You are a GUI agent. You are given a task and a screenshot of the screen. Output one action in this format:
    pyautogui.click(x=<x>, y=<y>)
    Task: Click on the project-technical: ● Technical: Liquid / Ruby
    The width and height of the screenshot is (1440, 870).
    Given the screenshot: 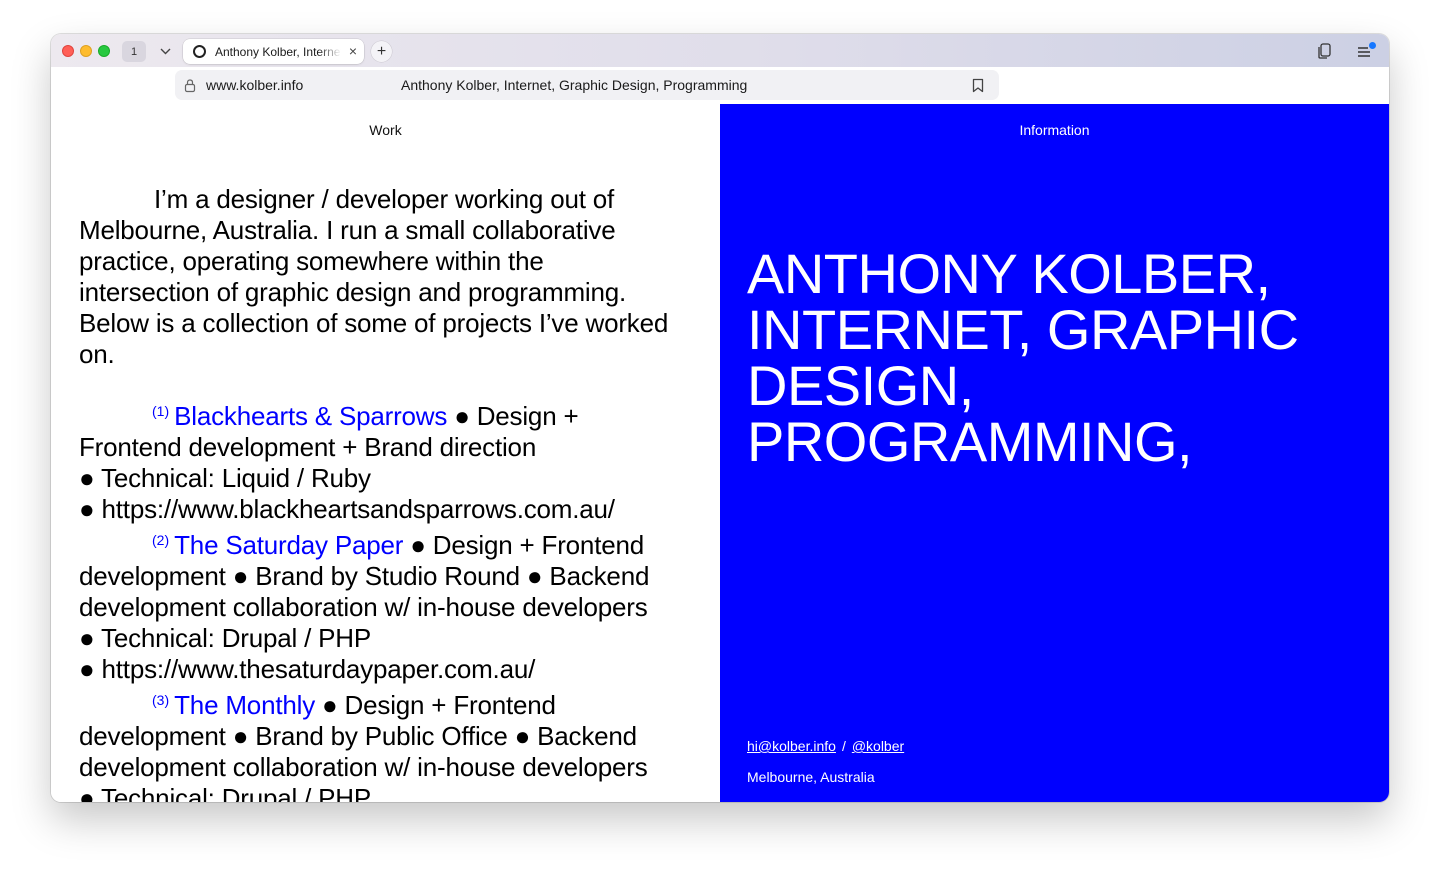 What is the action you would take?
    pyautogui.click(x=225, y=478)
    